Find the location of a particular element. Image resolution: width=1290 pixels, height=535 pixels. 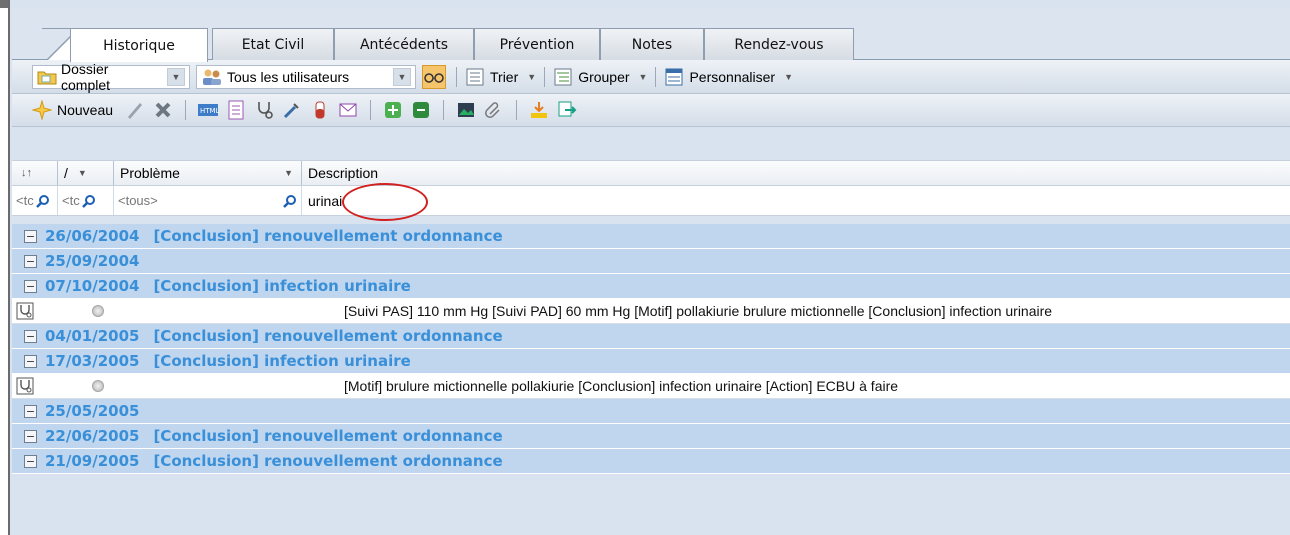

column-header-probleme: Problème ▼ is located at coordinates (208, 173).